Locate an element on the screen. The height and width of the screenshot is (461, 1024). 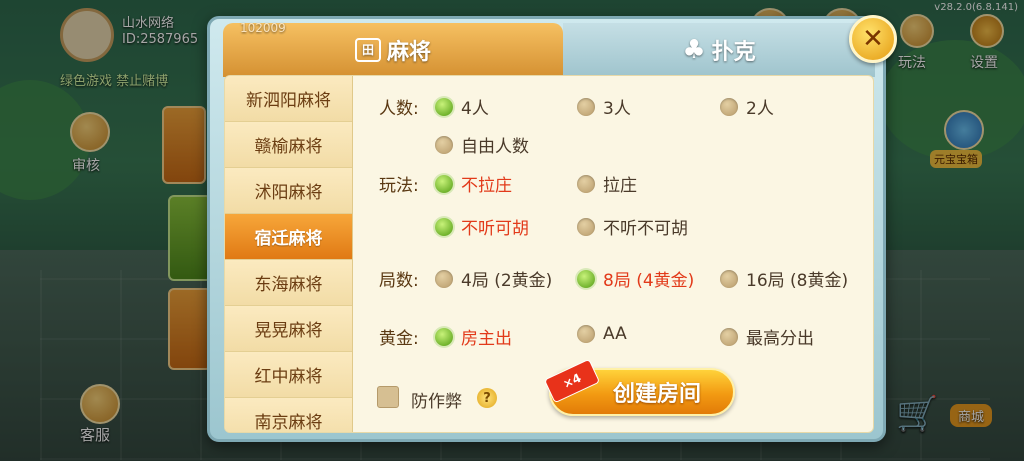
create-room-label: 创建房间 is located at coordinates (656, 394).